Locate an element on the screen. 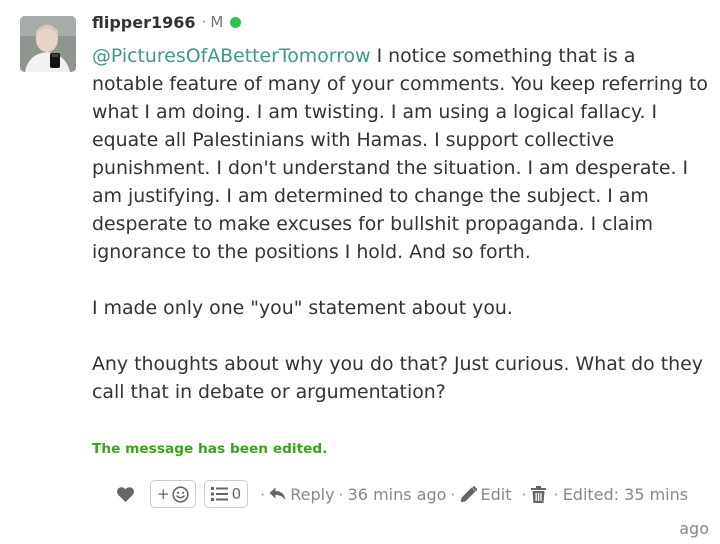 The height and width of the screenshot is (544, 720). list-button: 0 is located at coordinates (226, 494).